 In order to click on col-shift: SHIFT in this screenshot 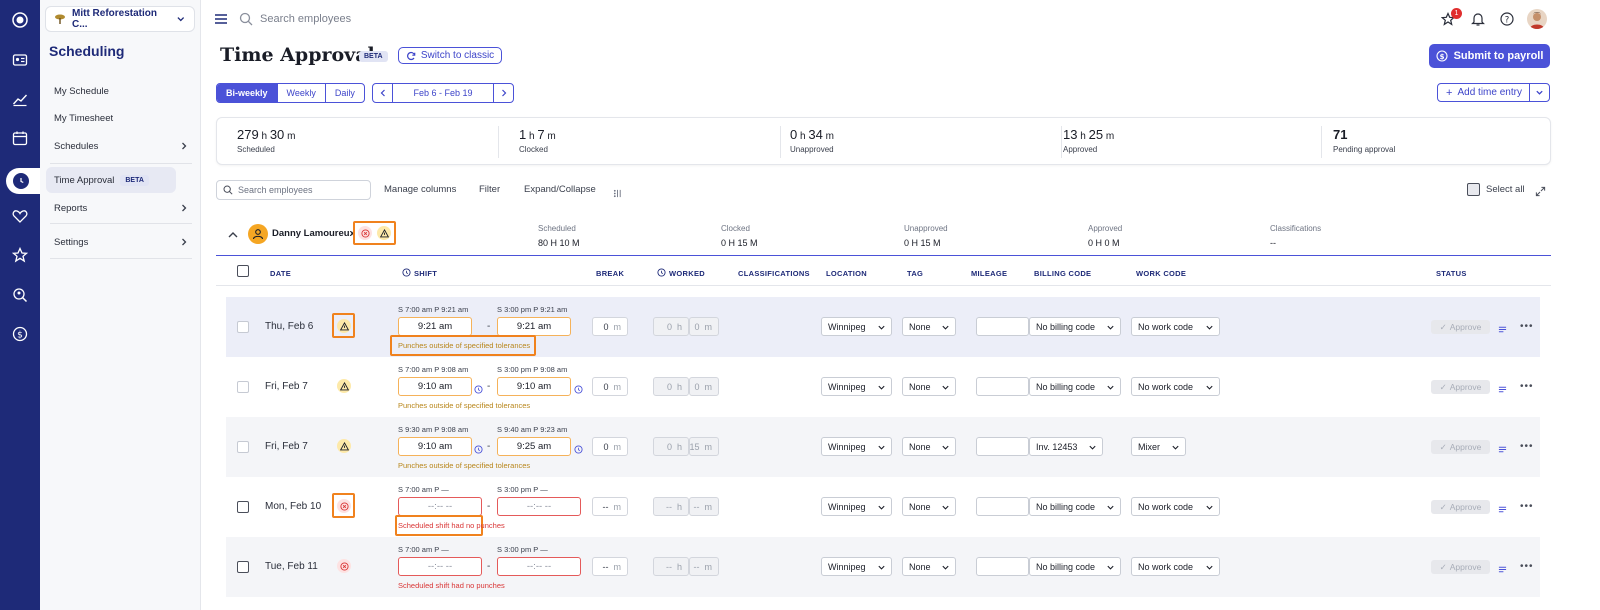, I will do `click(425, 273)`.